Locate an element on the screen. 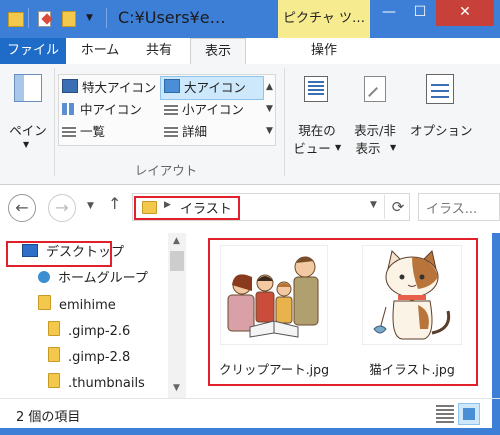 This screenshot has height=435, width=500. user-folder-icon is located at coordinates (44, 302).